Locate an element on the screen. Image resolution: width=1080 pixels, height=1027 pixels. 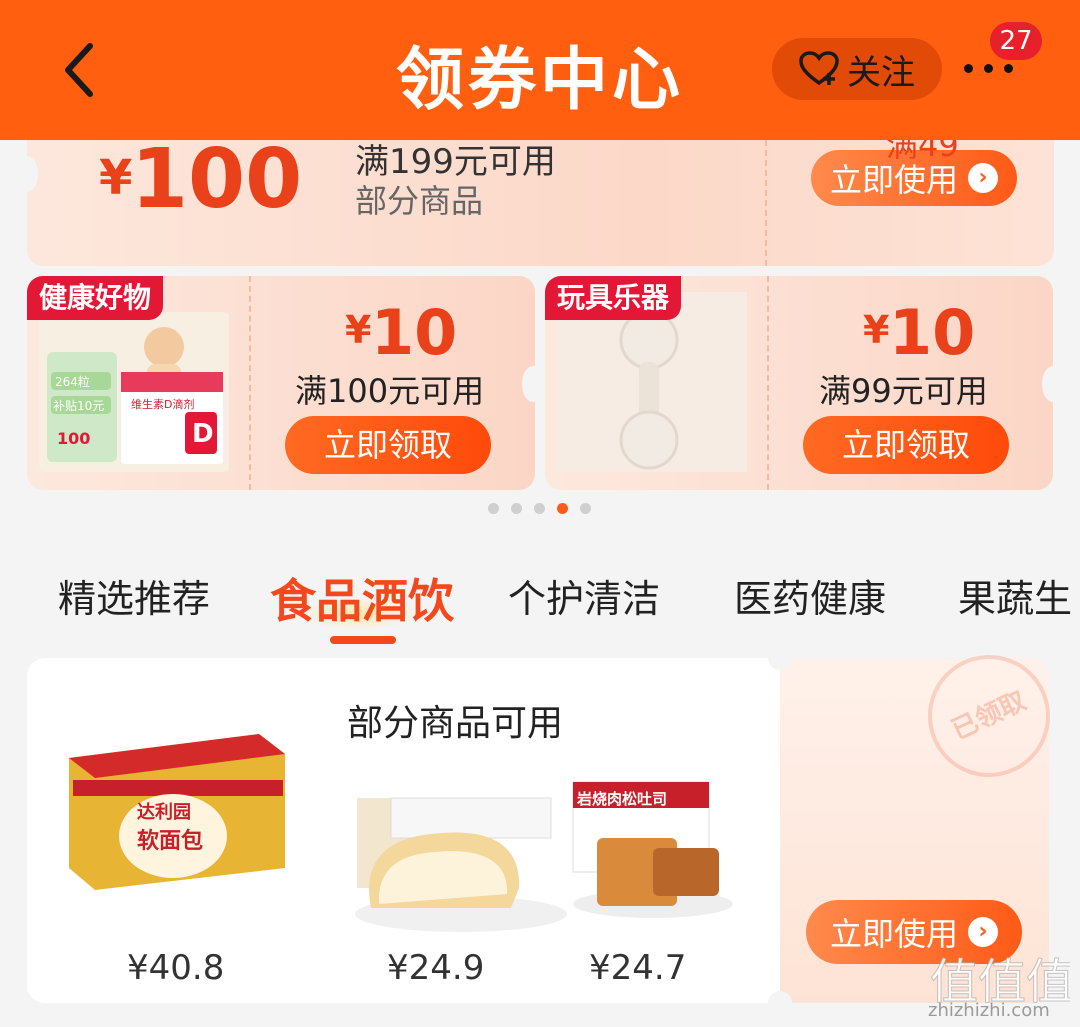
category-tag: 健康好物 is located at coordinates (95, 298).